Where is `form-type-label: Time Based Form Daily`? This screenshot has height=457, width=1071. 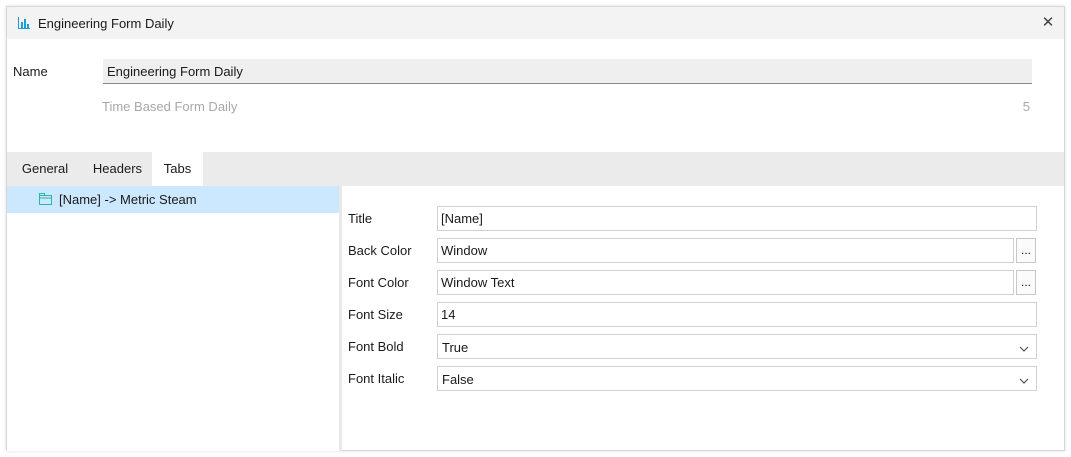 form-type-label: Time Based Form Daily is located at coordinates (170, 106).